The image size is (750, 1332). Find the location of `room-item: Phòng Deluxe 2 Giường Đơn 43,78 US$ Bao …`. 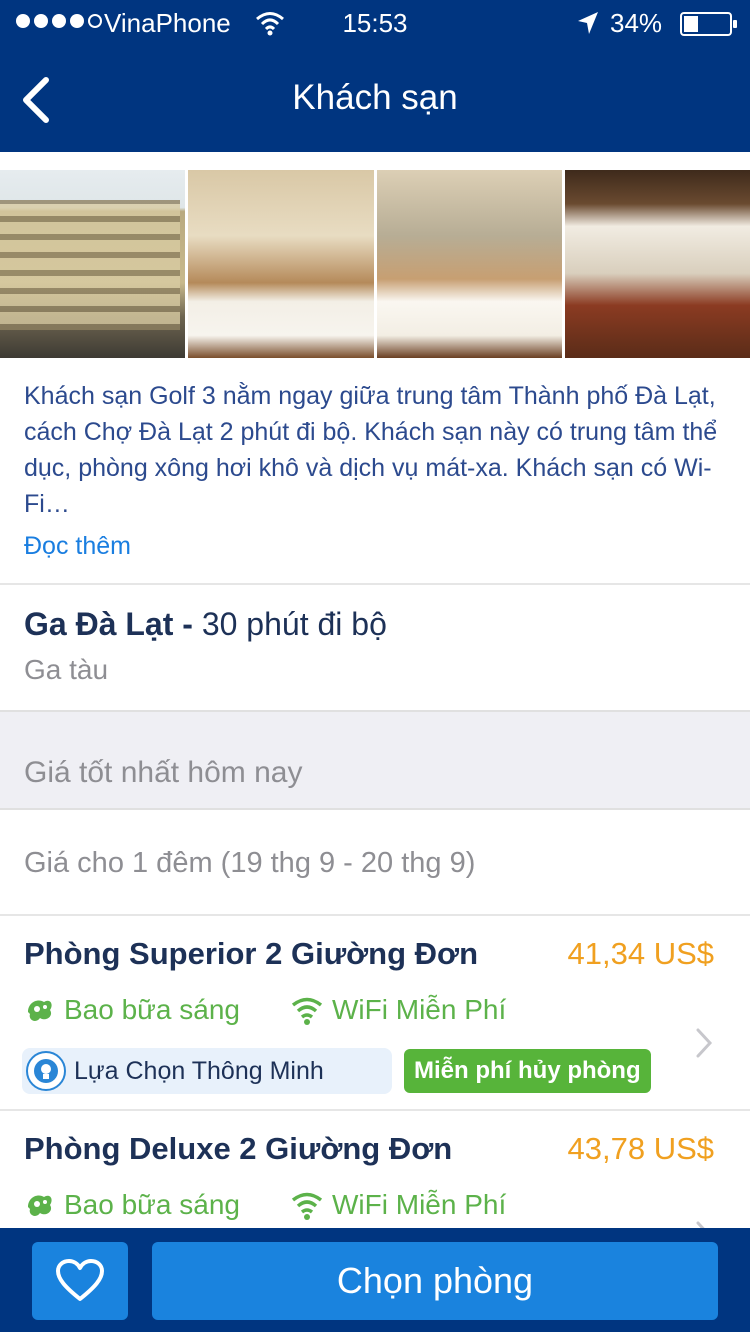

room-item: Phòng Deluxe 2 Giường Đơn 43,78 US$ Bao … is located at coordinates (375, 1169).